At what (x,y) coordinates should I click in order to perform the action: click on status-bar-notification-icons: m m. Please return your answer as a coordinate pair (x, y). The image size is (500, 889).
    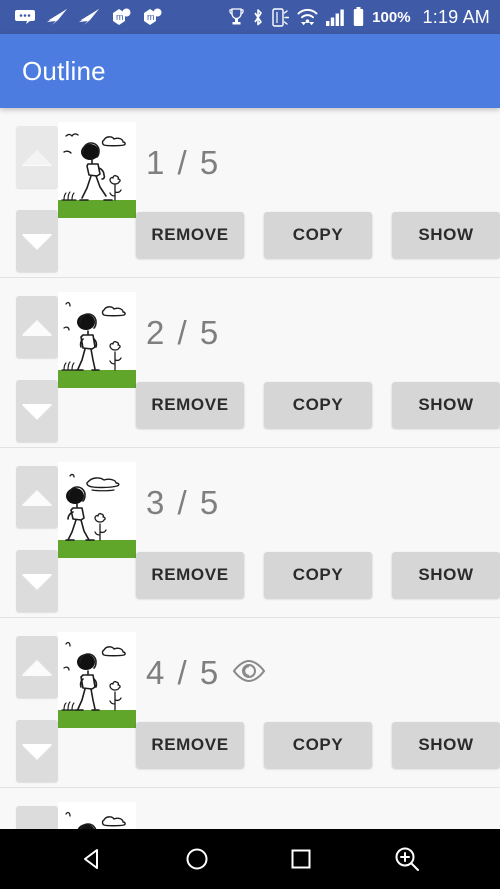
    Looking at the image, I should click on (88, 17).